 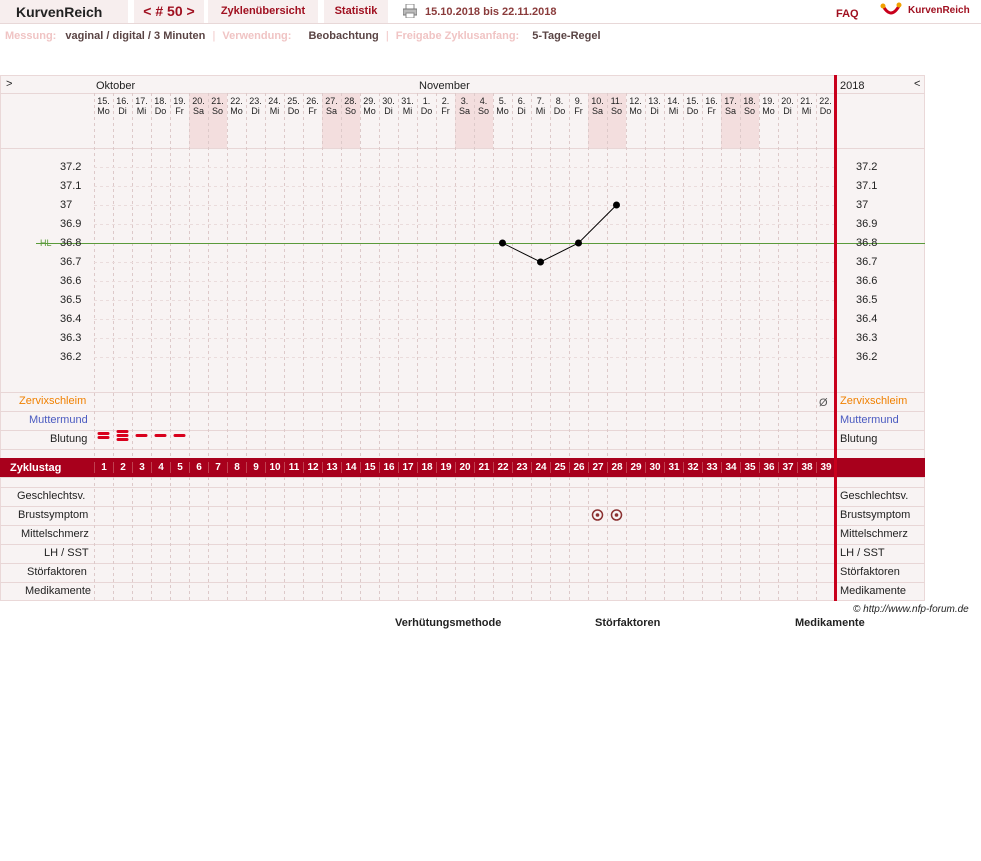 I want to click on printer-icon, so click(x=410, y=11).